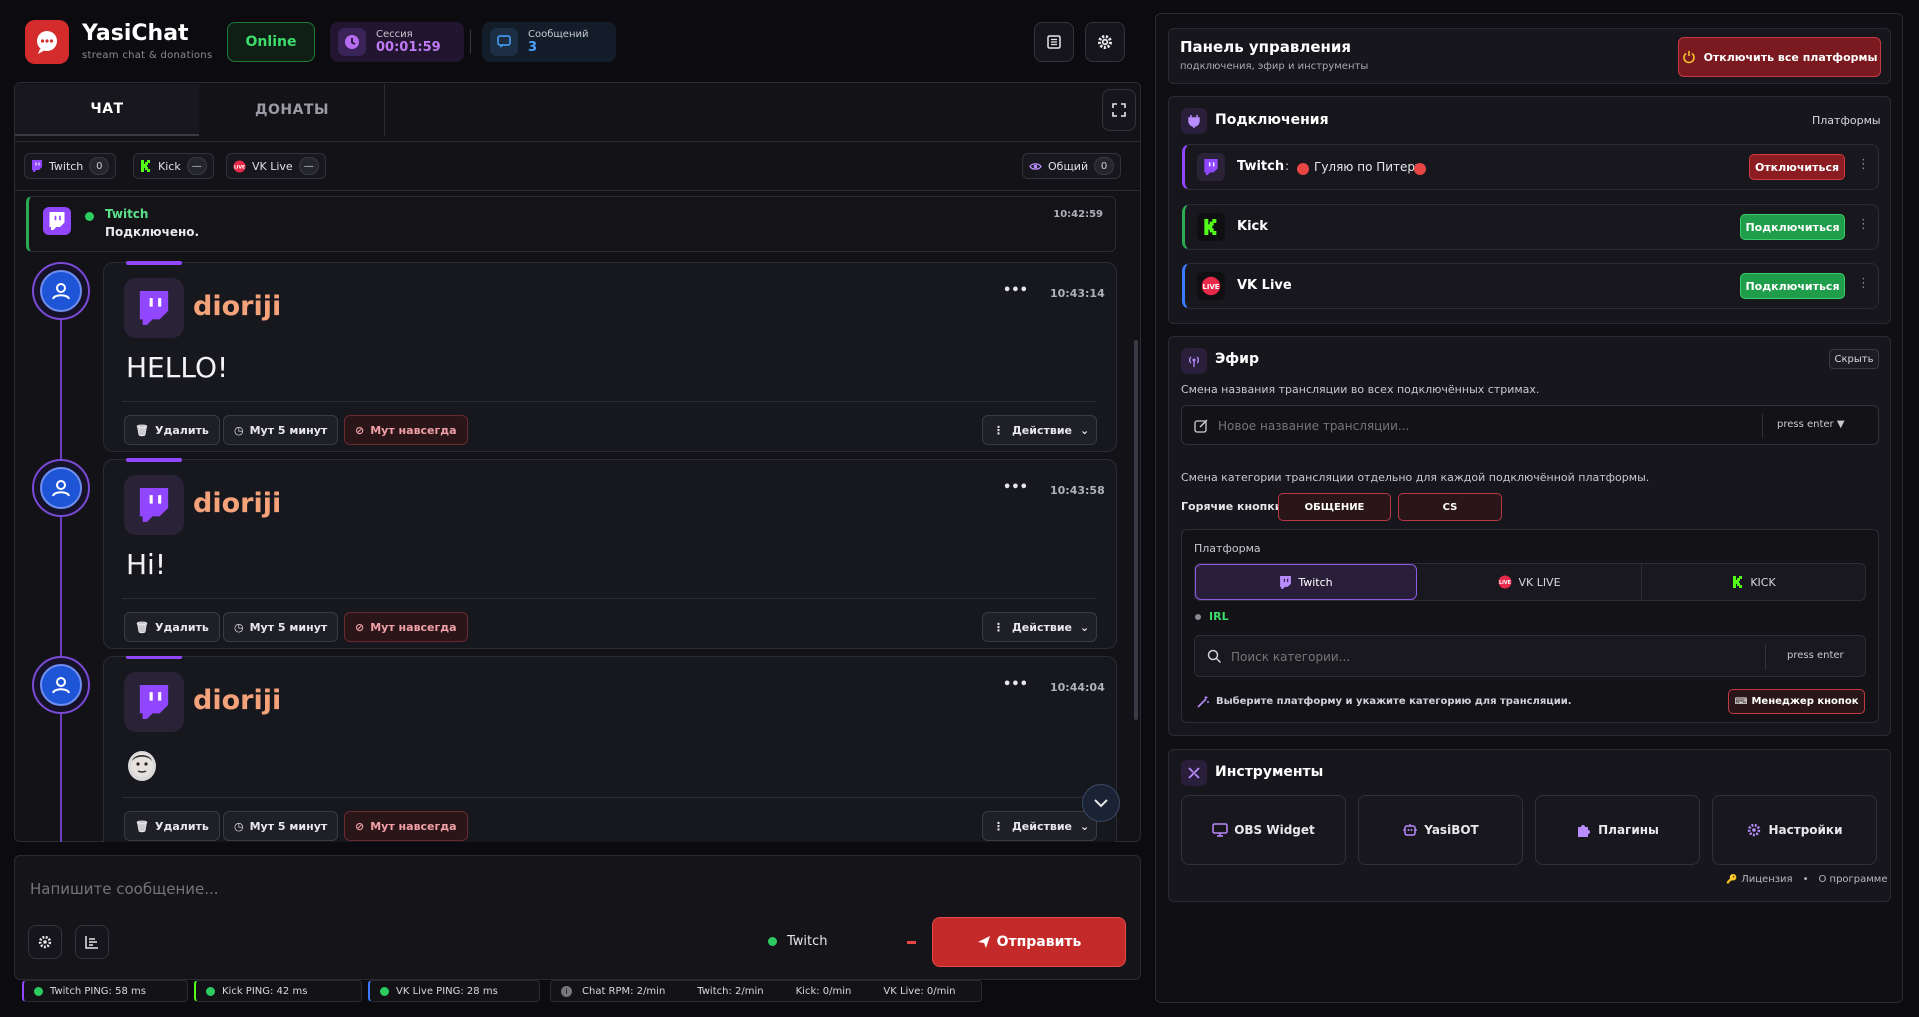 This screenshot has width=1919, height=1017. Describe the element at coordinates (276, 166) in the screenshot. I see `filter-vklive: LIVE VK Live —` at that location.